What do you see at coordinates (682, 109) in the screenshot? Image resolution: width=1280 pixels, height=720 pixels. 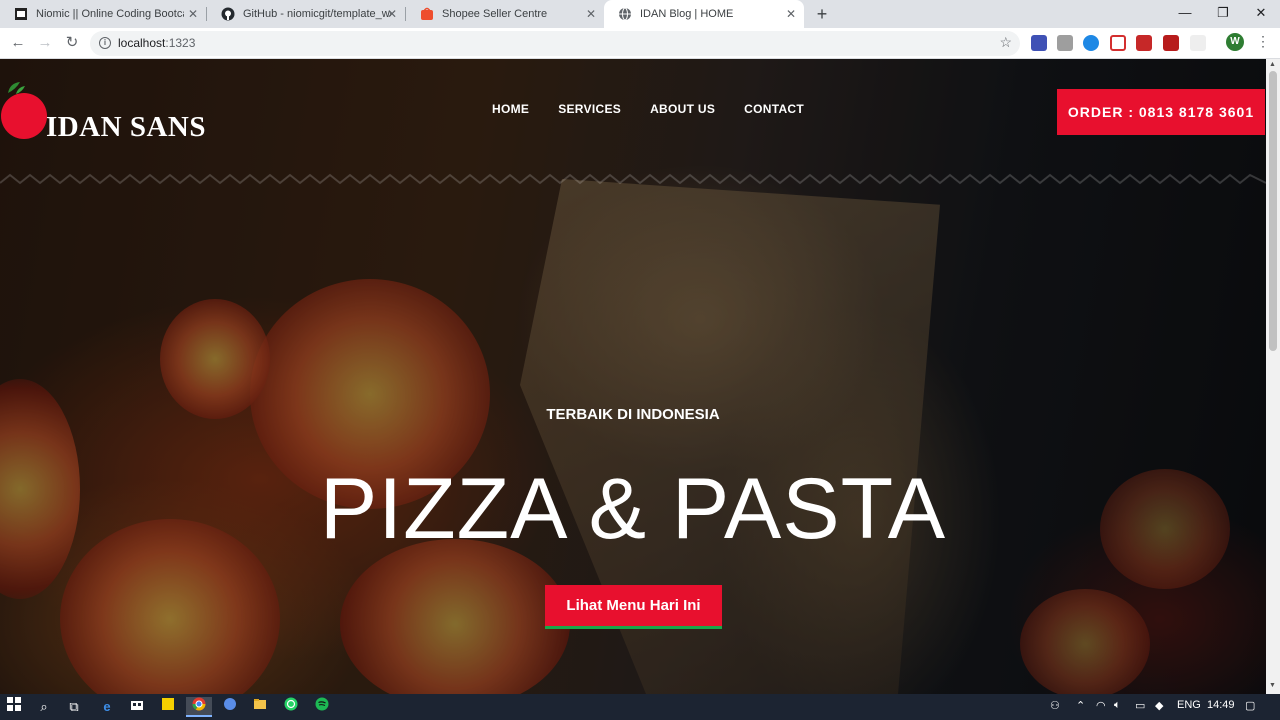 I see `nav-about-us: ABOUT US` at bounding box center [682, 109].